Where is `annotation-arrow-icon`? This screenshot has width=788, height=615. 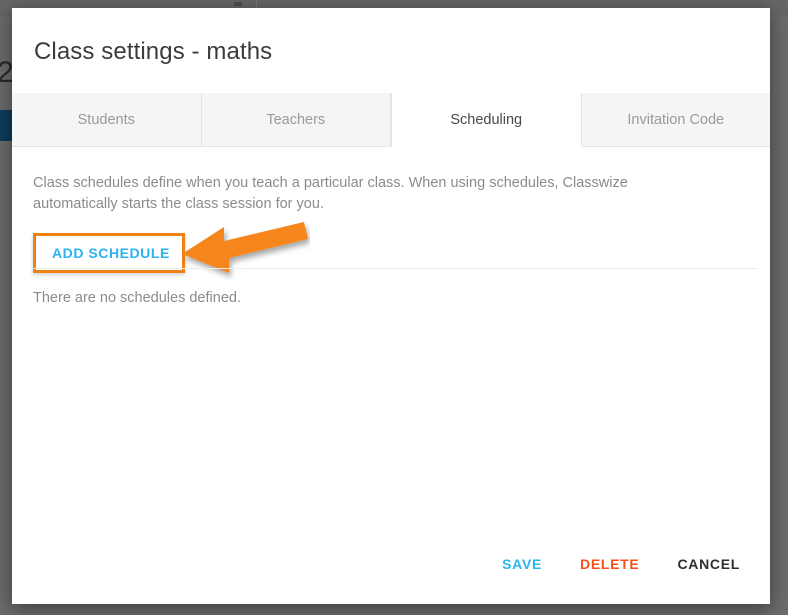 annotation-arrow-icon is located at coordinates (245, 252).